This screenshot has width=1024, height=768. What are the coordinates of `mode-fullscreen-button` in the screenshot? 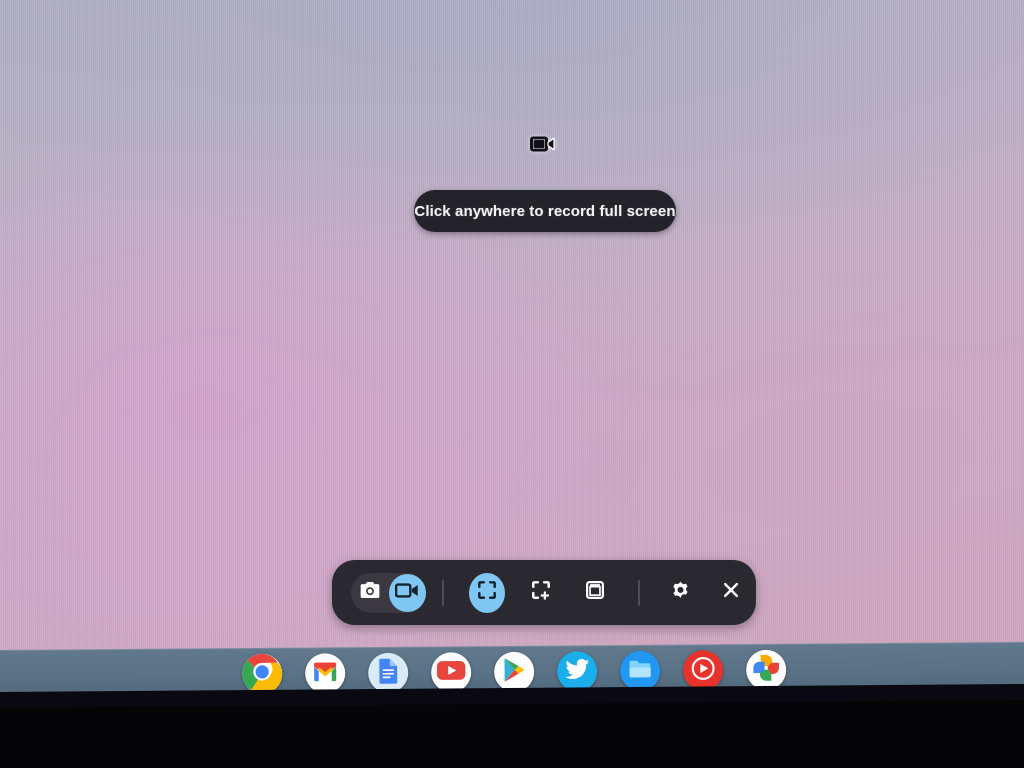 It's located at (486, 592).